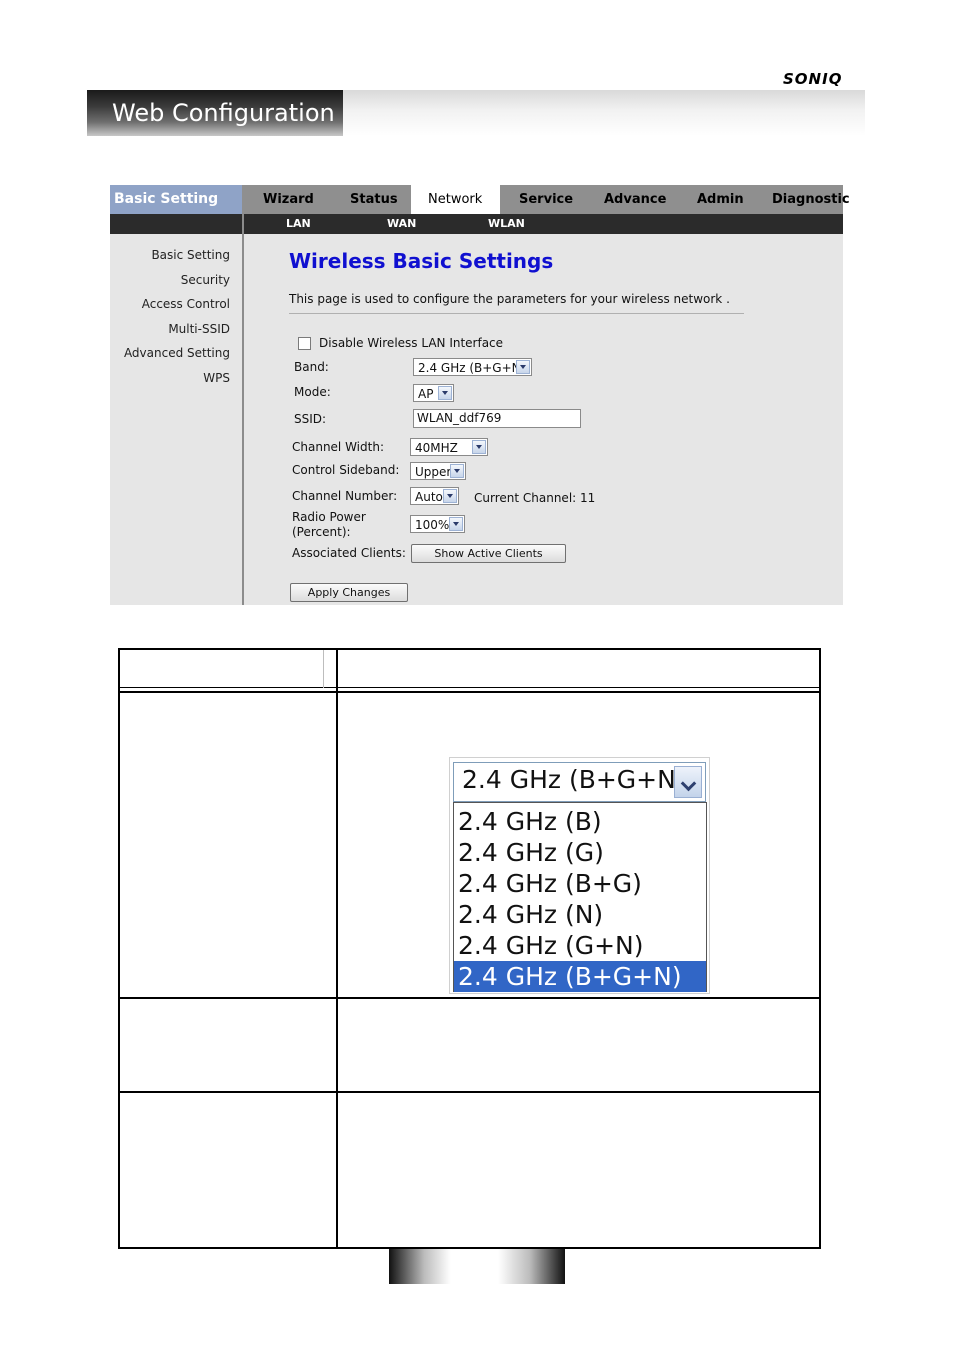 Image resolution: width=954 pixels, height=1350 pixels. Describe the element at coordinates (288, 199) in the screenshot. I see `nav-item-wizard: Wizard` at that location.